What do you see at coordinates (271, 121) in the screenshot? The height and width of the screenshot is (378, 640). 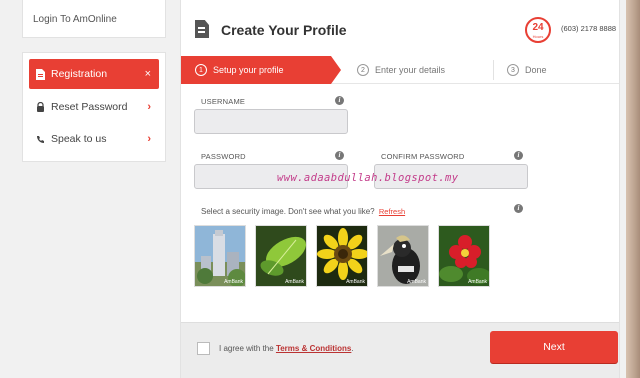 I see `username-input` at bounding box center [271, 121].